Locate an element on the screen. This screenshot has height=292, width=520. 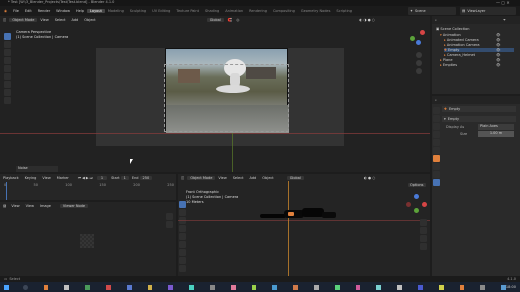
empty-section-header: ▾ Empty is located at coordinates (479, 119).